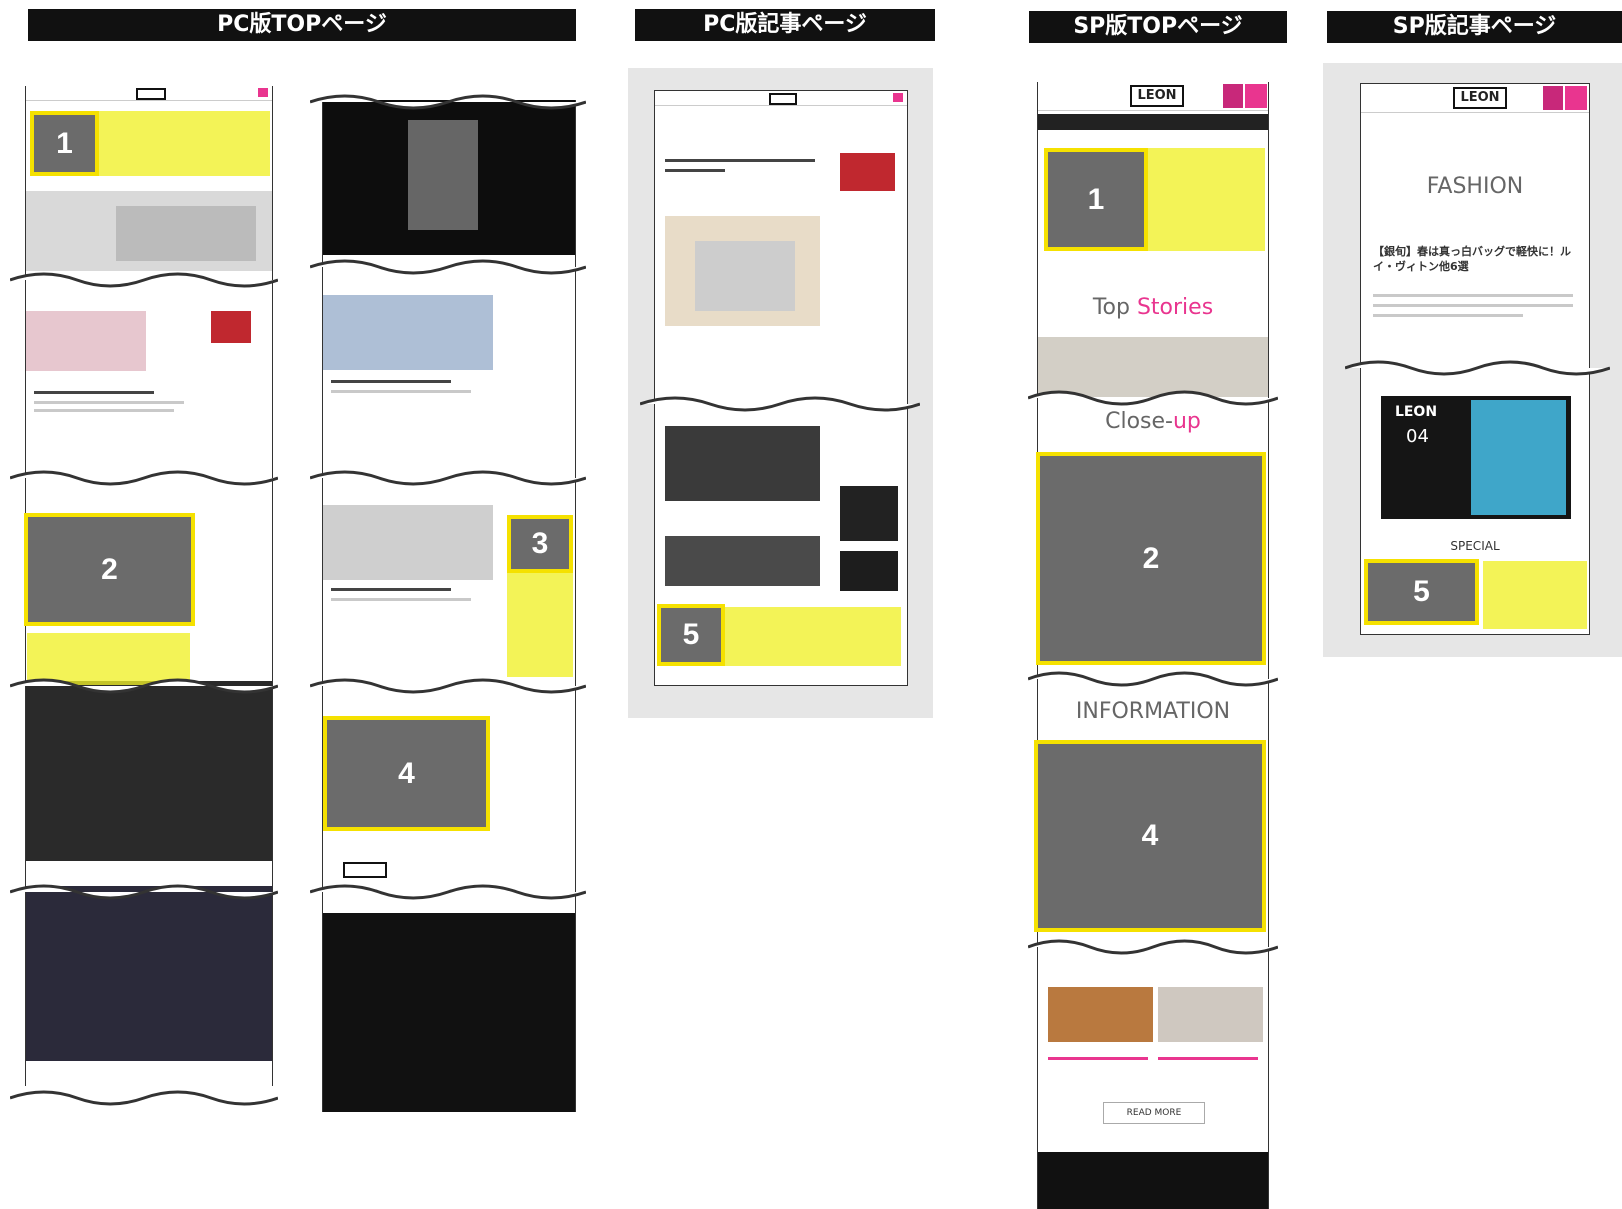 The image size is (1622, 1209). I want to click on sp-top-ad-1: 1, so click(1096, 199).